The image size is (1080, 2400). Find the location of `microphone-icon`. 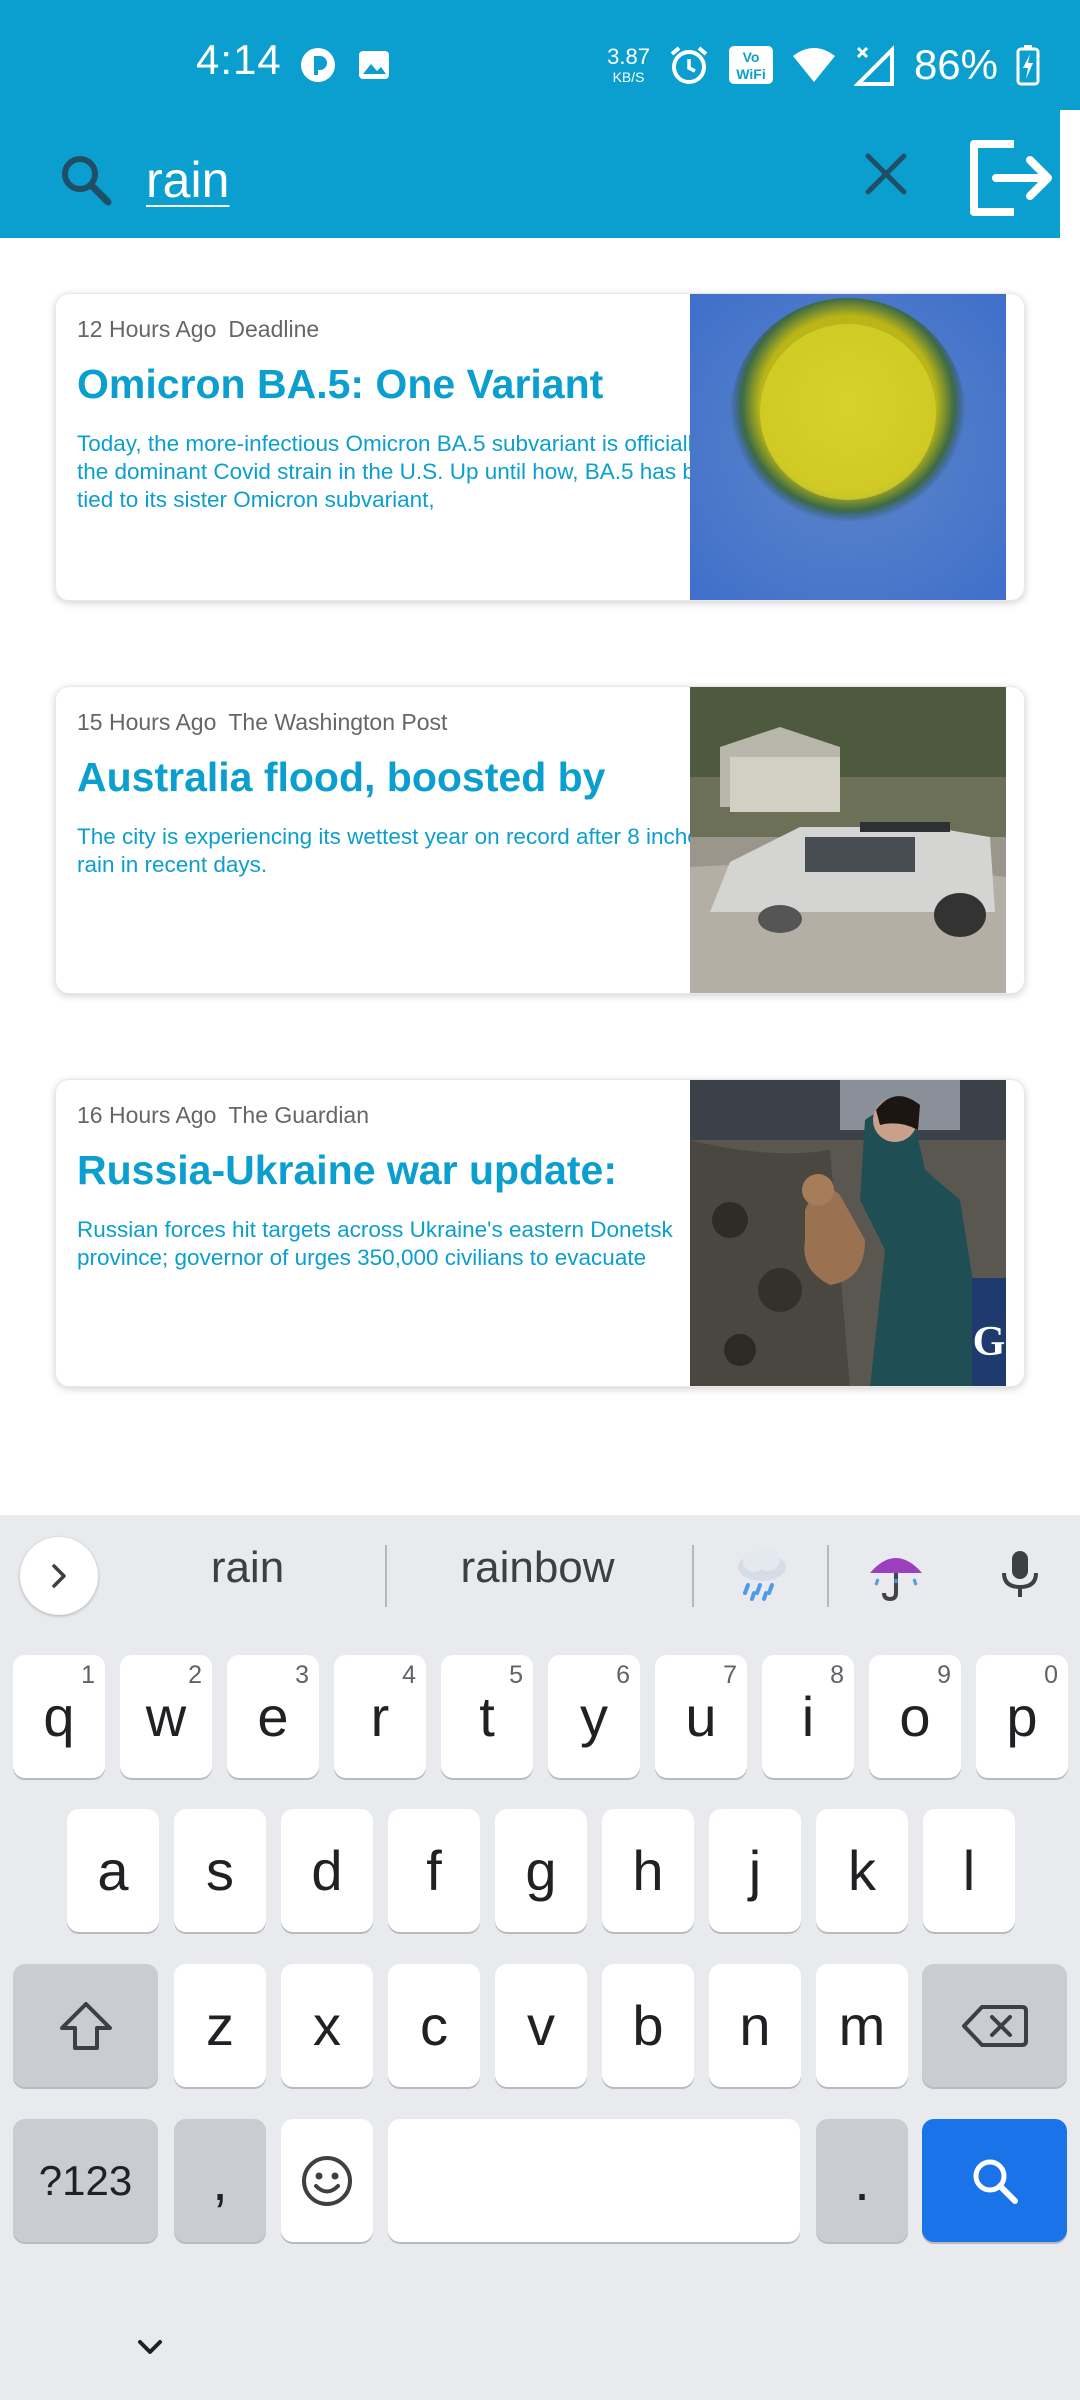

microphone-icon is located at coordinates (1020, 1573).